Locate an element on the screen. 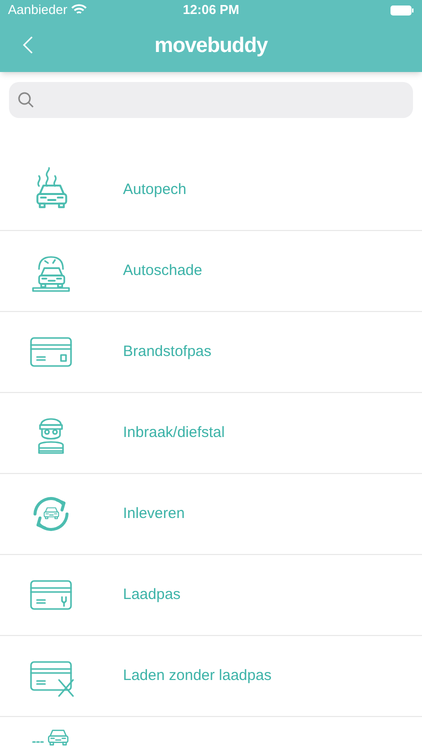 The width and height of the screenshot is (422, 750). item-label: Autopech is located at coordinates (154, 190).